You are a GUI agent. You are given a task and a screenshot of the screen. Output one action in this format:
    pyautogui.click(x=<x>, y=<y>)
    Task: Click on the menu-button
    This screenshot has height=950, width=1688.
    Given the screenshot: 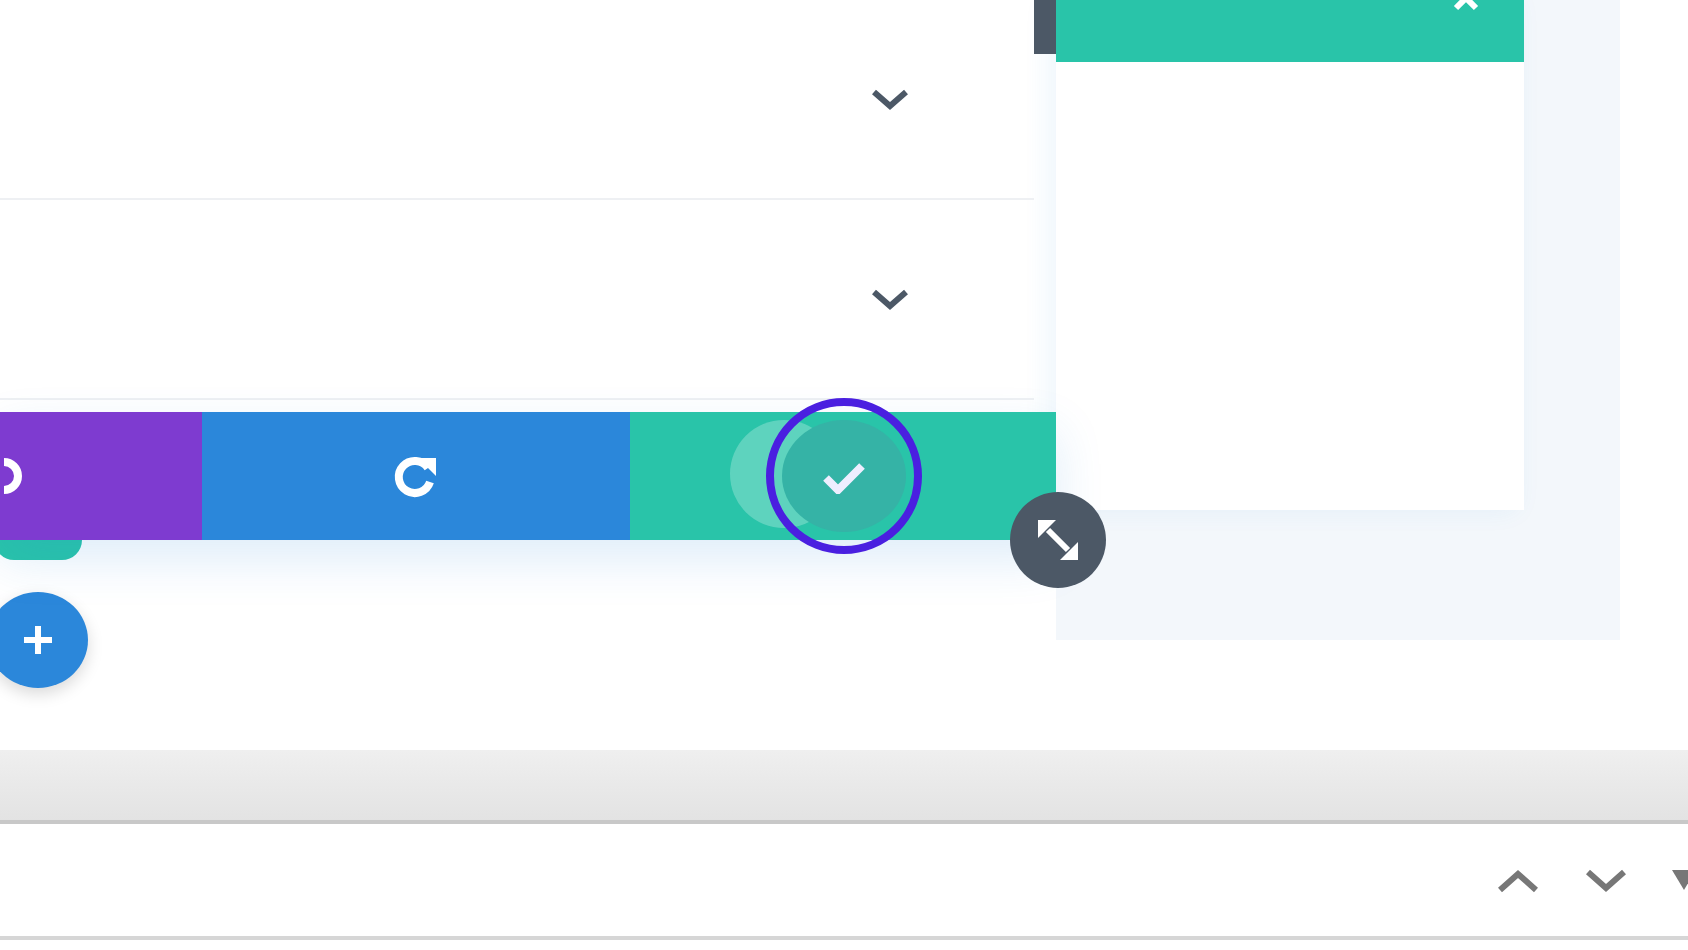 What is the action you would take?
    pyautogui.click(x=1680, y=880)
    